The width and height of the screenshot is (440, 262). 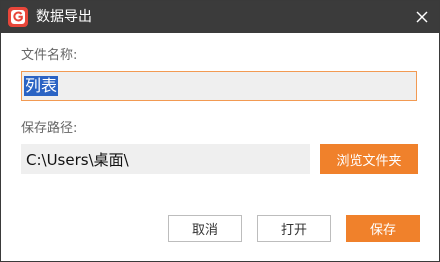 What do you see at coordinates (49, 128) in the screenshot?
I see `save-path-label: 保存路径:` at bounding box center [49, 128].